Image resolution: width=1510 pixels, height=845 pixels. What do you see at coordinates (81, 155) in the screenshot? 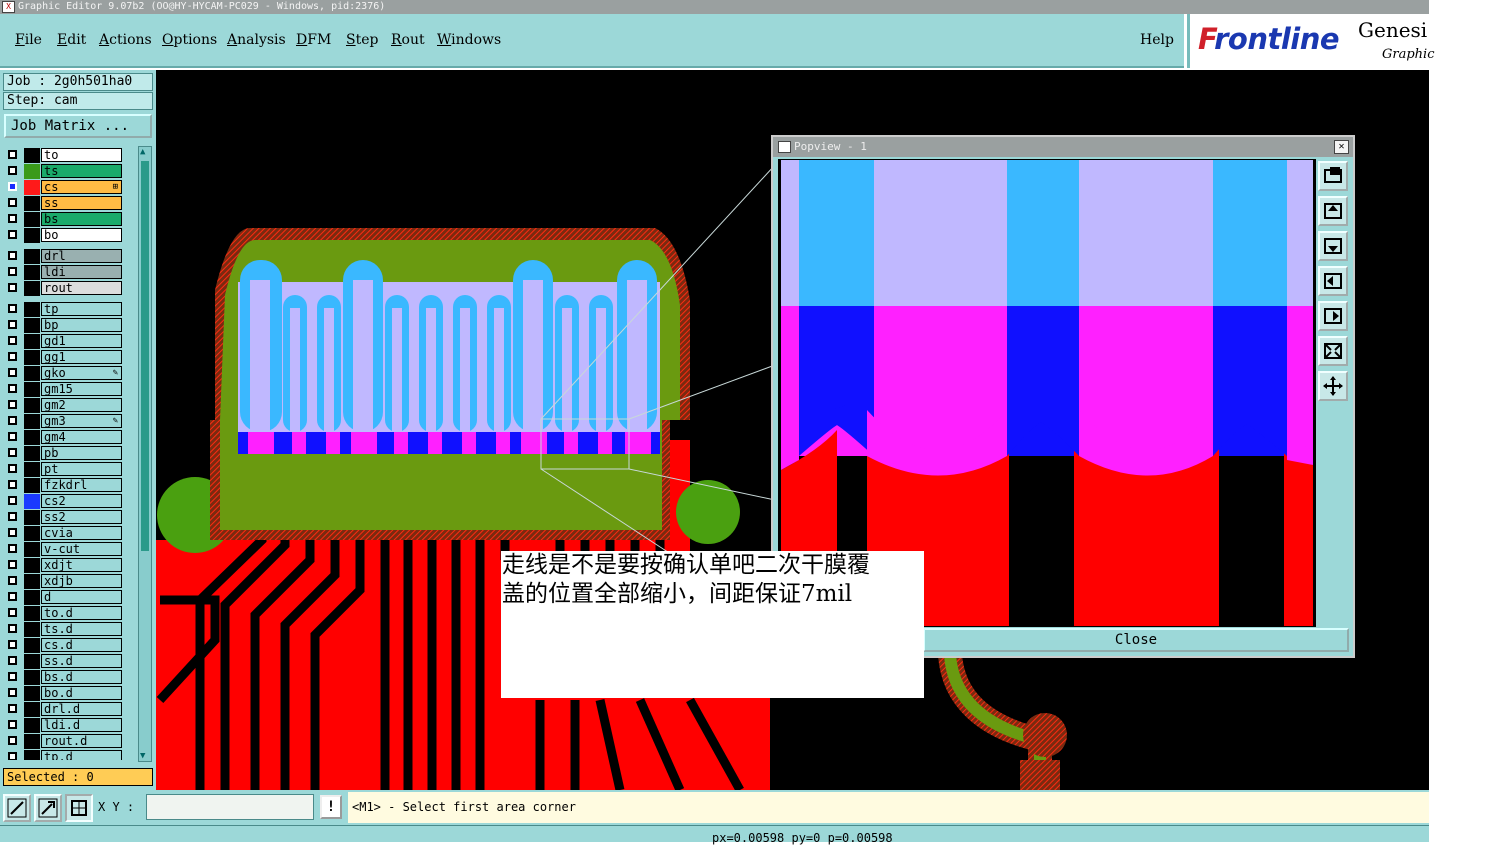
I see `layer-name: to` at bounding box center [81, 155].